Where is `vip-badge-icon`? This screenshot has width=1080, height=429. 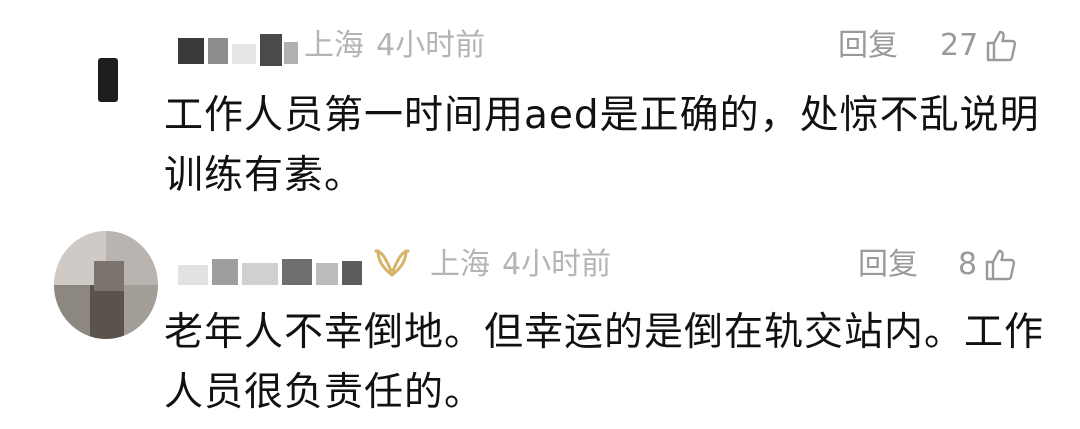
vip-badge-icon is located at coordinates (392, 264).